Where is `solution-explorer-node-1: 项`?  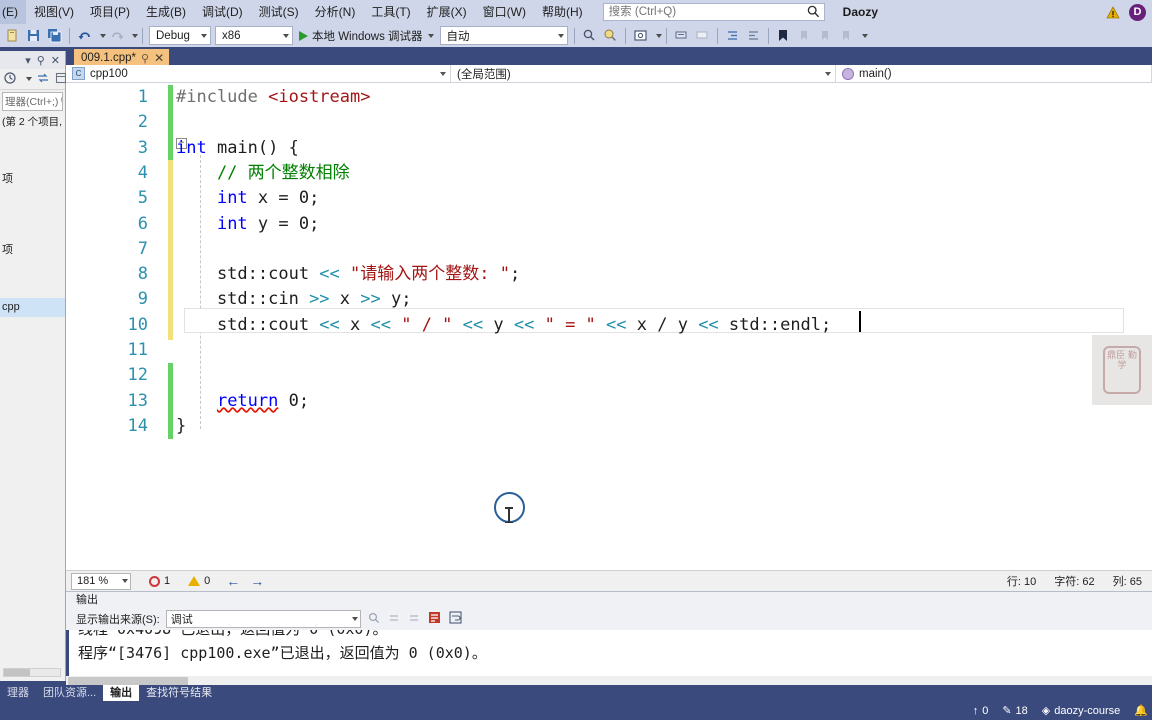 solution-explorer-node-1: 项 is located at coordinates (32, 179).